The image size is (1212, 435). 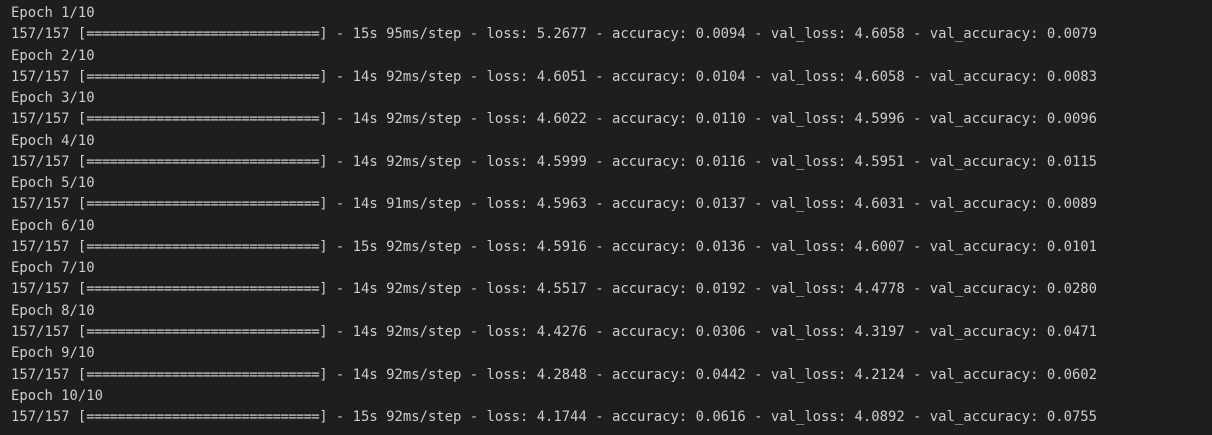 What do you see at coordinates (1072, 246) in the screenshot?
I see `val-accuracy-value: 0.0101` at bounding box center [1072, 246].